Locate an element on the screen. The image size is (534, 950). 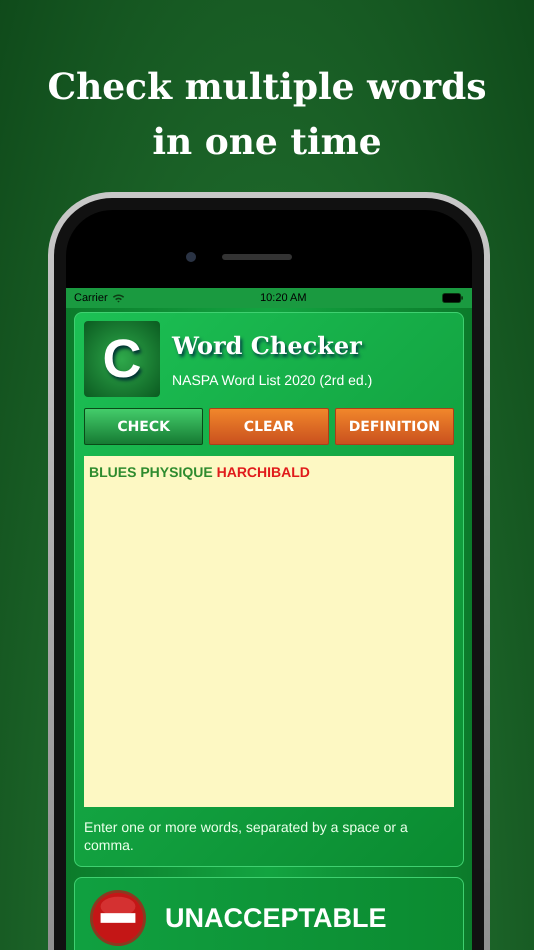
word: HARCHIBALD is located at coordinates (263, 472).